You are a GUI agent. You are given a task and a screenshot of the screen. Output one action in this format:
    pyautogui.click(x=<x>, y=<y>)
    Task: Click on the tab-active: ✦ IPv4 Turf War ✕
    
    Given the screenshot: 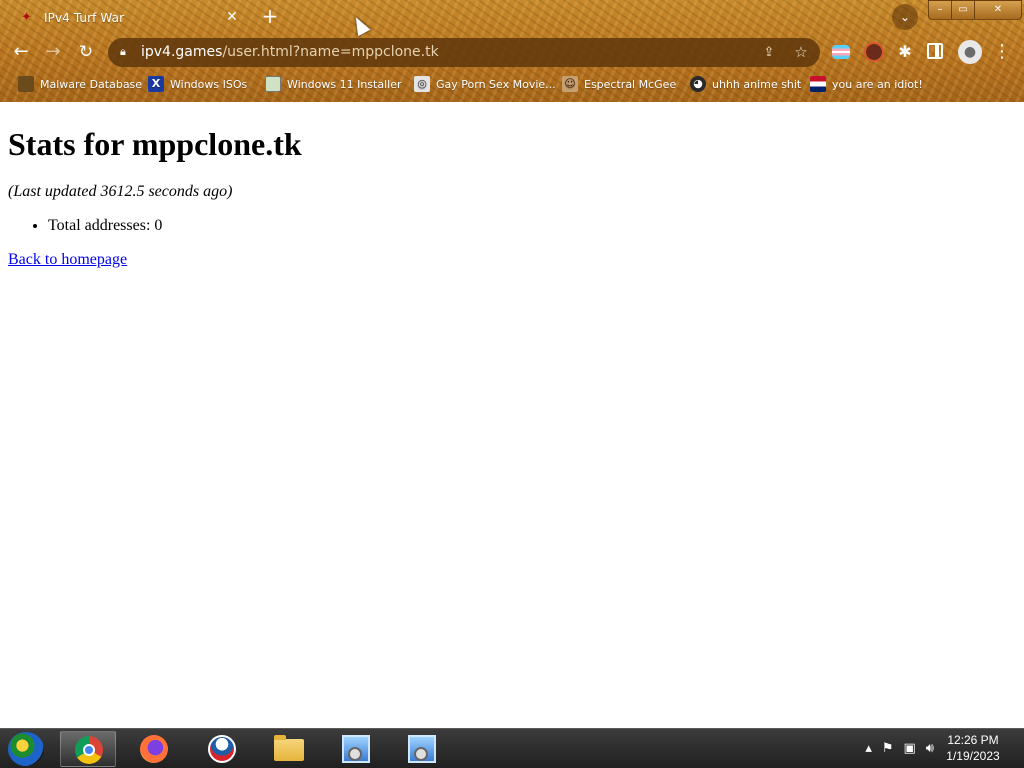 What is the action you would take?
    pyautogui.click(x=128, y=17)
    